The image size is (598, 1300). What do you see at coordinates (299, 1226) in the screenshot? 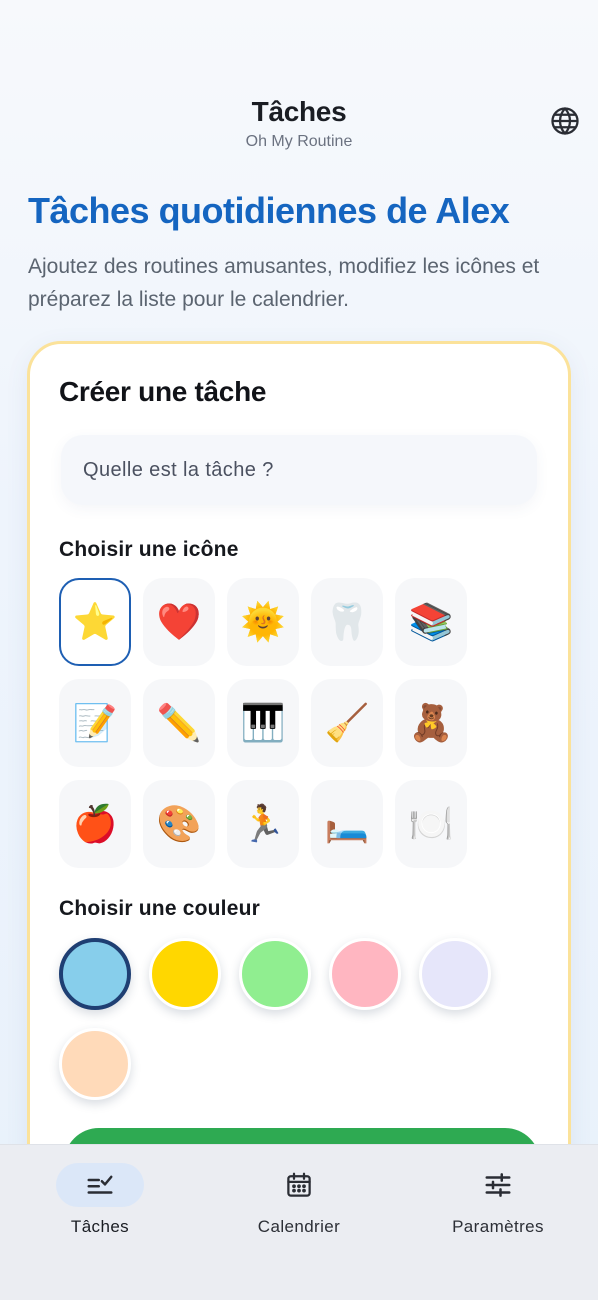
I see `tab-calendrier-label: Calendrier` at bounding box center [299, 1226].